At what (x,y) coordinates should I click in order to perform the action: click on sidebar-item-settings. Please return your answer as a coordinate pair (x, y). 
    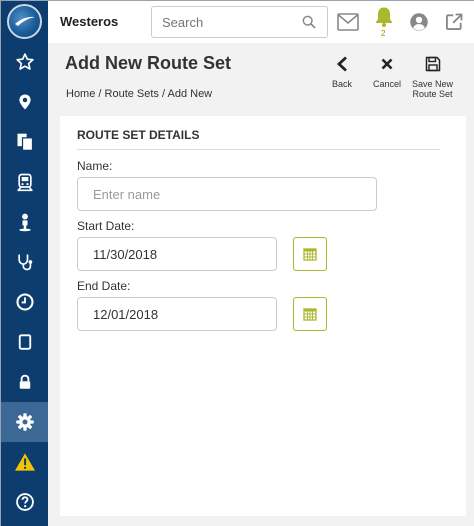
    Looking at the image, I should click on (24, 422).